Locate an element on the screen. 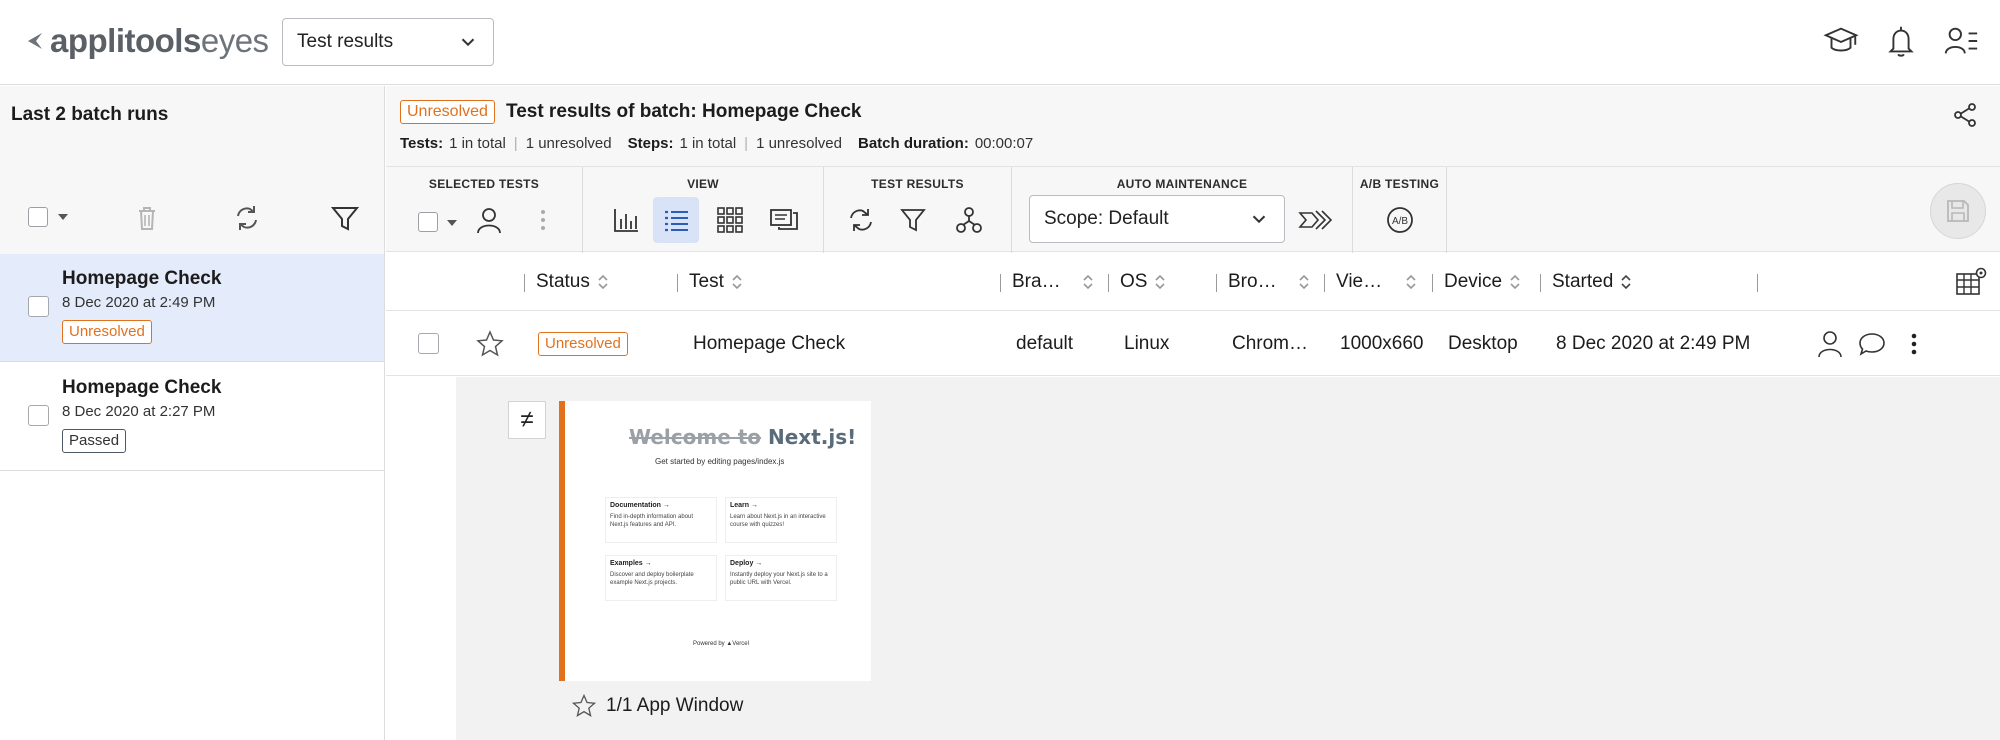 This screenshot has width=2000, height=740. tests-stats: Tests: 1 in total | 1 unresolved is located at coordinates (506, 143).